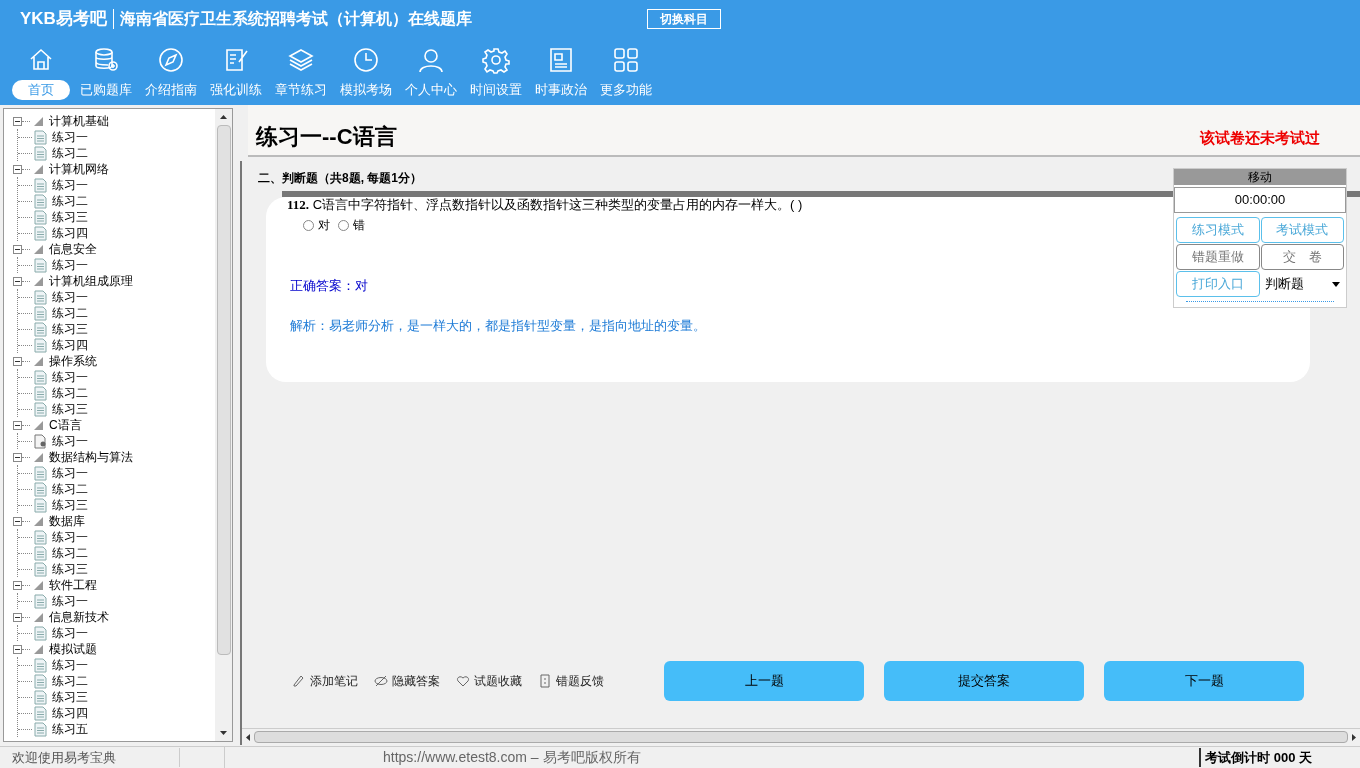  I want to click on action-button: 下一题, so click(1204, 681).